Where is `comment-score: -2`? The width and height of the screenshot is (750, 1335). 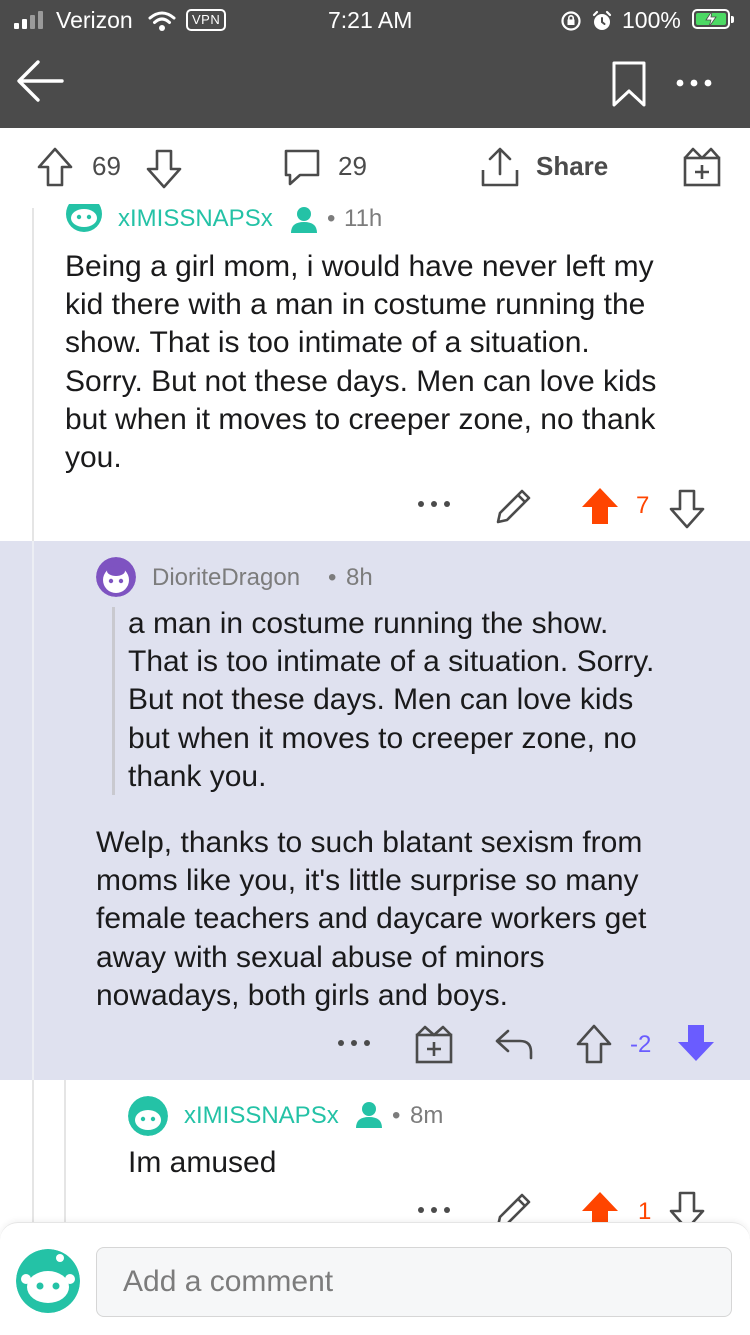 comment-score: -2 is located at coordinates (641, 1044).